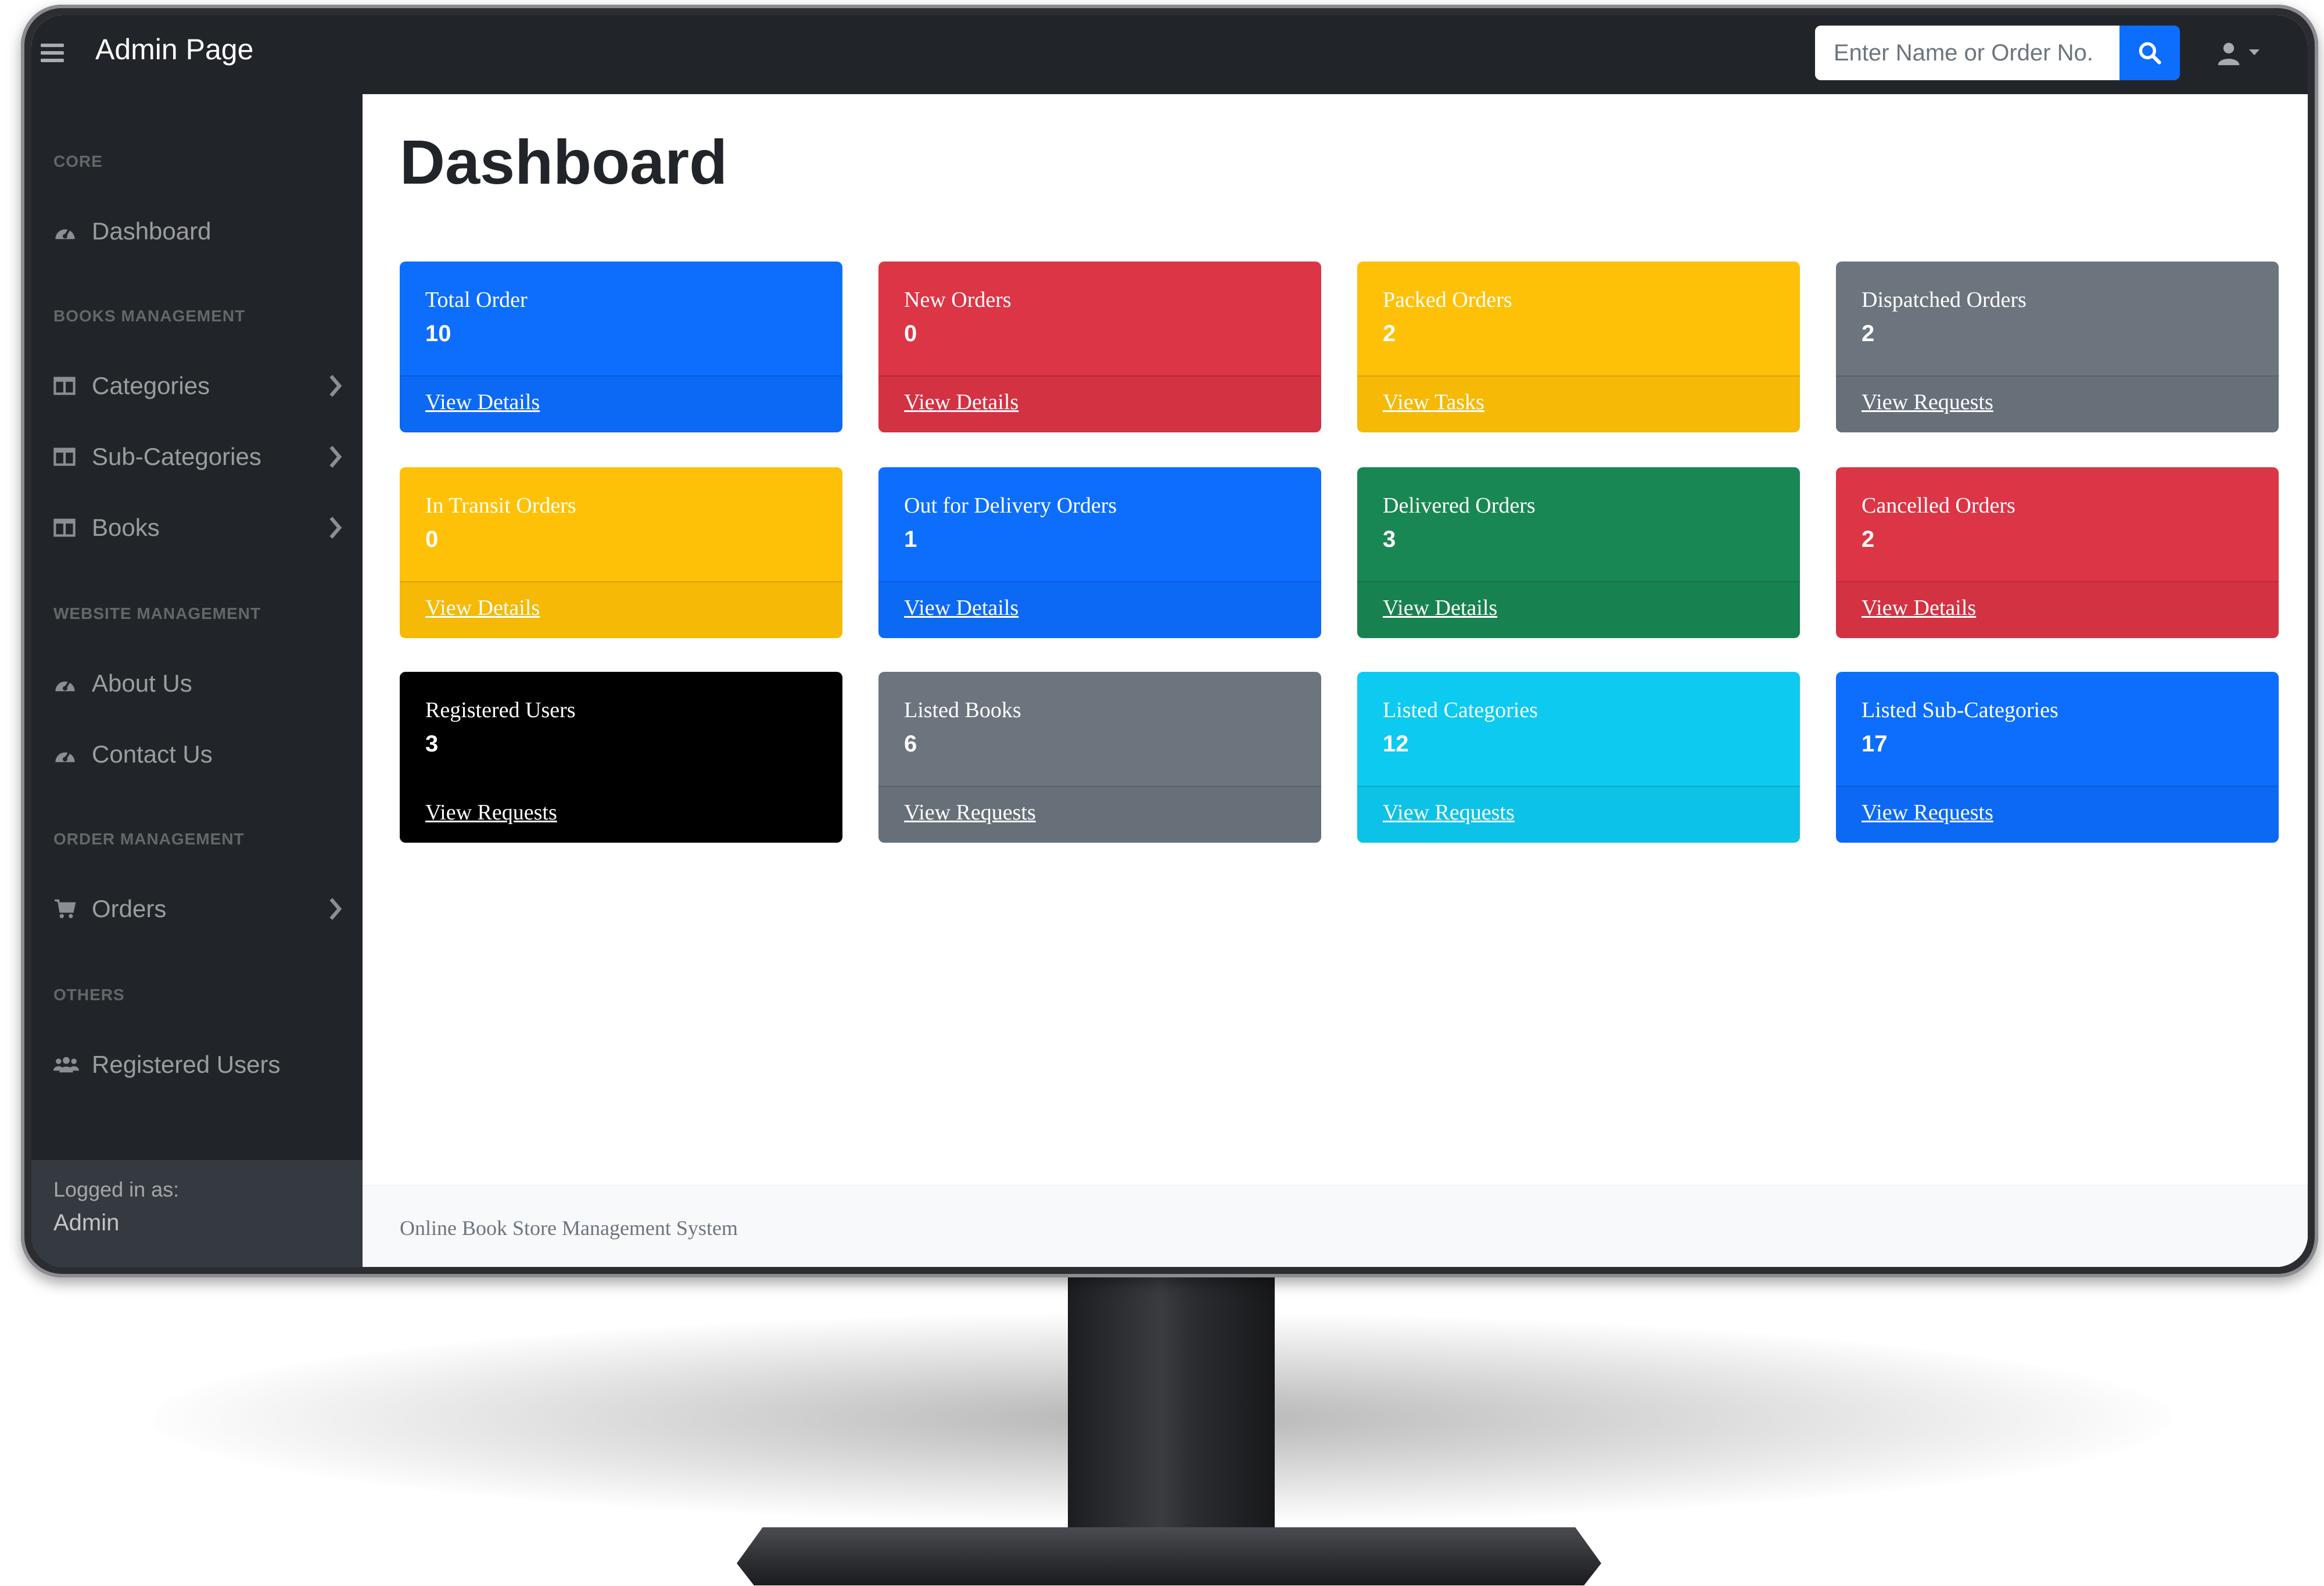  What do you see at coordinates (2254, 52) in the screenshot?
I see `caret-down-icon` at bounding box center [2254, 52].